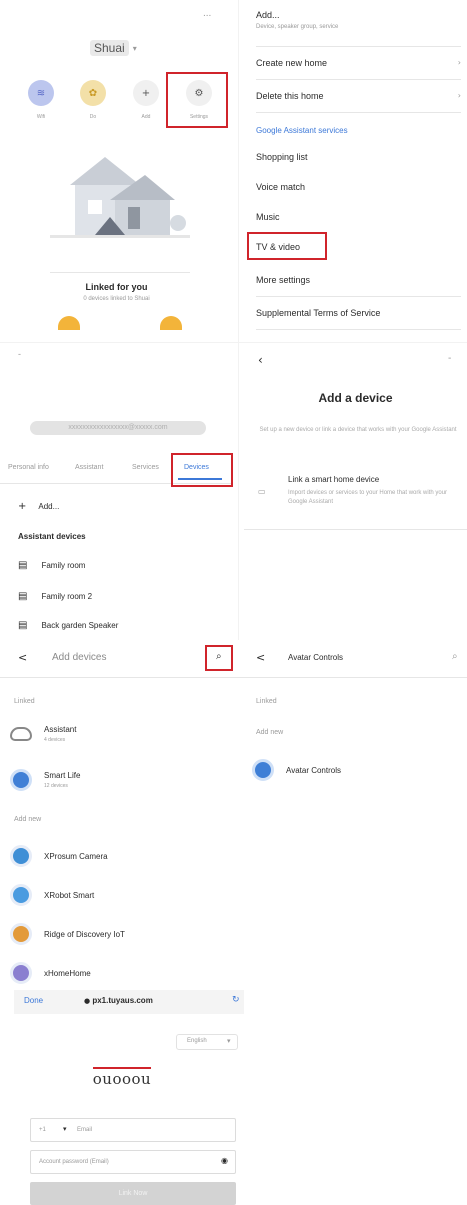 The width and height of the screenshot is (467, 1205). Describe the element at coordinates (287, 246) in the screenshot. I see `highlight-tv-video` at that location.